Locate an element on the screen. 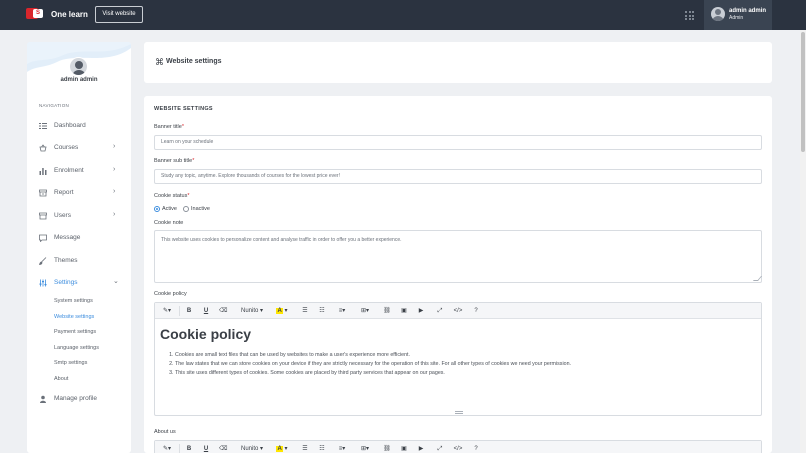 Image resolution: width=806 pixels, height=453 pixels. submenu-smtp-settings: Smtp settings is located at coordinates (70, 363).